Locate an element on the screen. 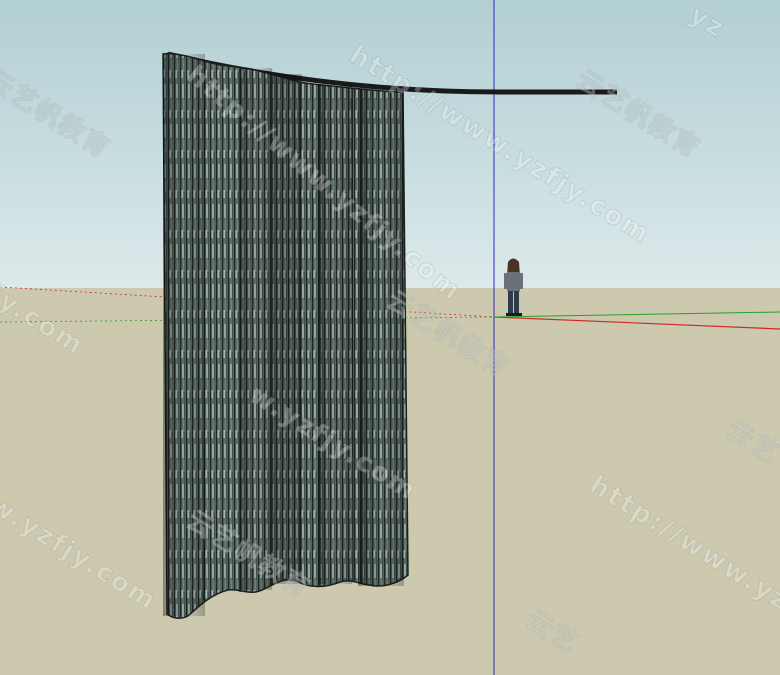 This screenshot has width=780, height=675. green-axis is located at coordinates (636, 314).